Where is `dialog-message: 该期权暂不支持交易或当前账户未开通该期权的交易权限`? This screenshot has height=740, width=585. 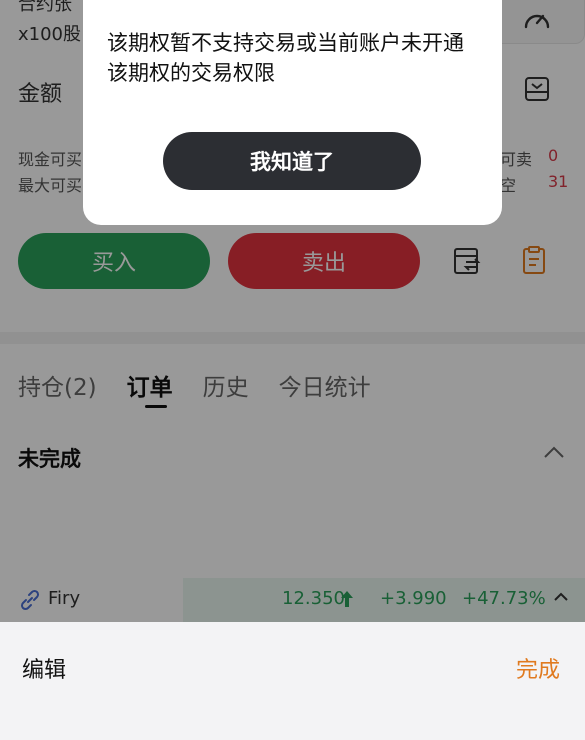
dialog-message: 该期权暂不支持交易或当前账户未开通该期权的交易权限 is located at coordinates (285, 58).